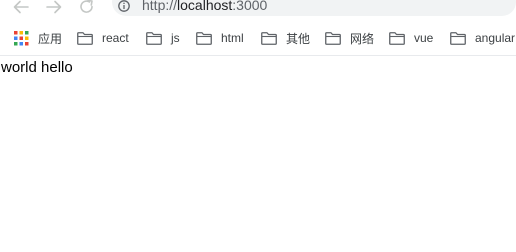 The image size is (516, 252). I want to click on bookmark-folder-react: react, so click(103, 38).